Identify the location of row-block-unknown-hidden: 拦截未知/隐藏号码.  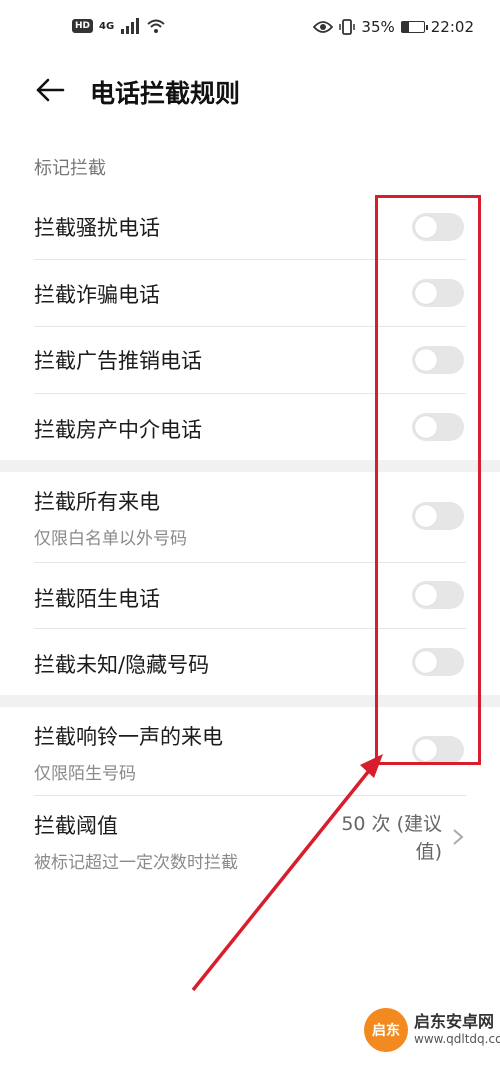
(250, 662).